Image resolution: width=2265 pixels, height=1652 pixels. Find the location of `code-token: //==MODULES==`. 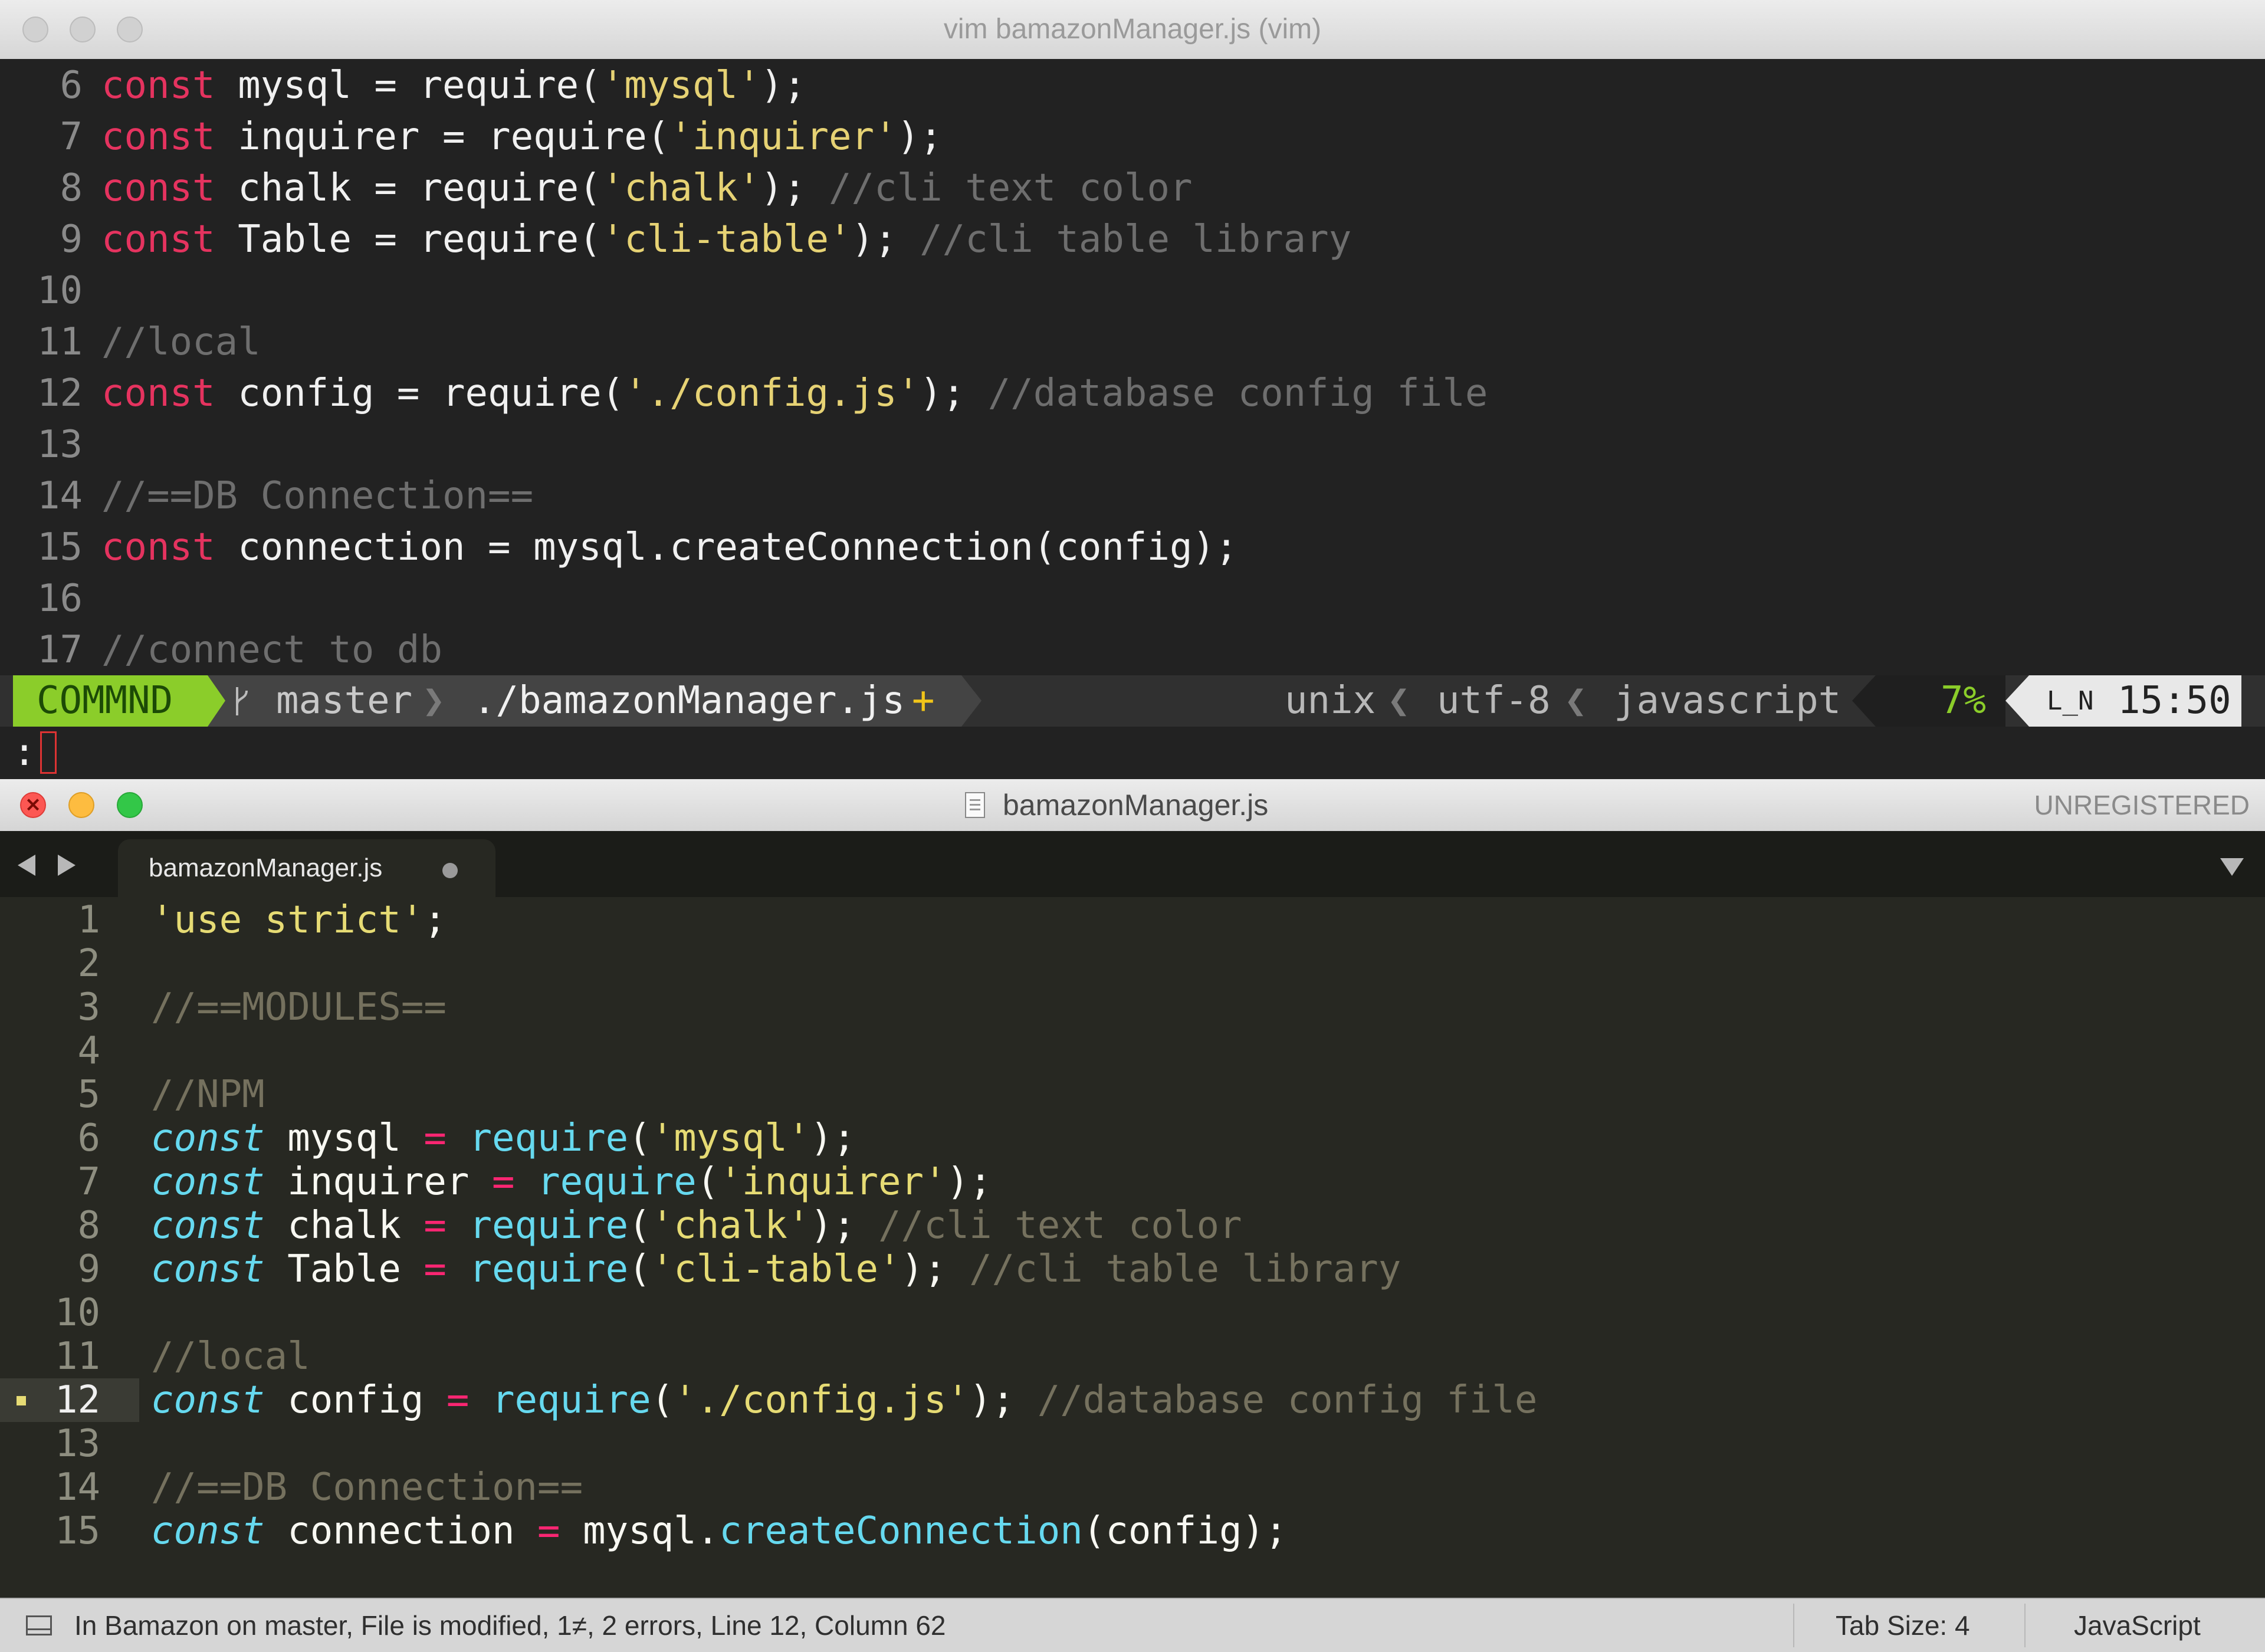

code-token: //==MODULES== is located at coordinates (299, 1007).